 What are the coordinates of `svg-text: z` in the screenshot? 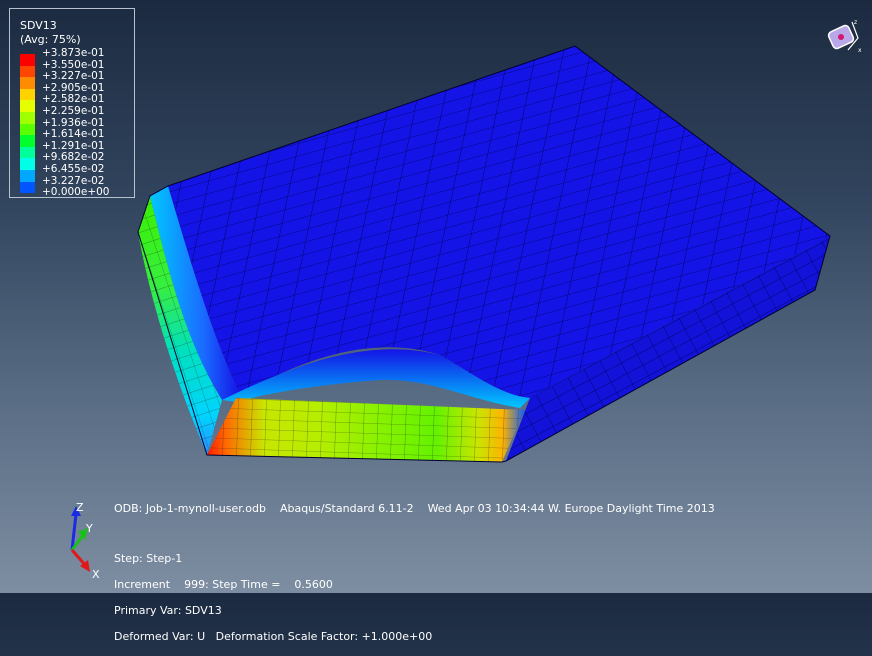 It's located at (855, 22).